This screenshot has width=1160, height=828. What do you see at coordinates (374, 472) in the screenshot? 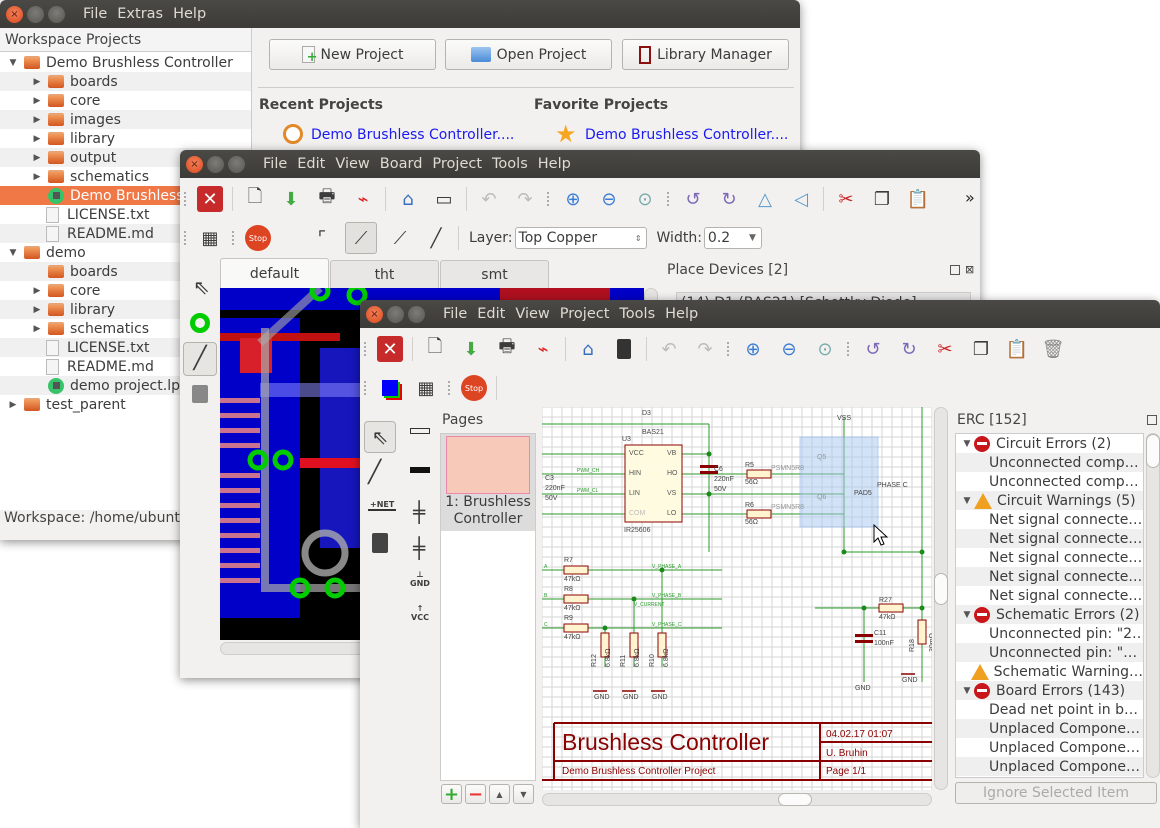
I see `wire-tool-icon: ╱` at bounding box center [374, 472].